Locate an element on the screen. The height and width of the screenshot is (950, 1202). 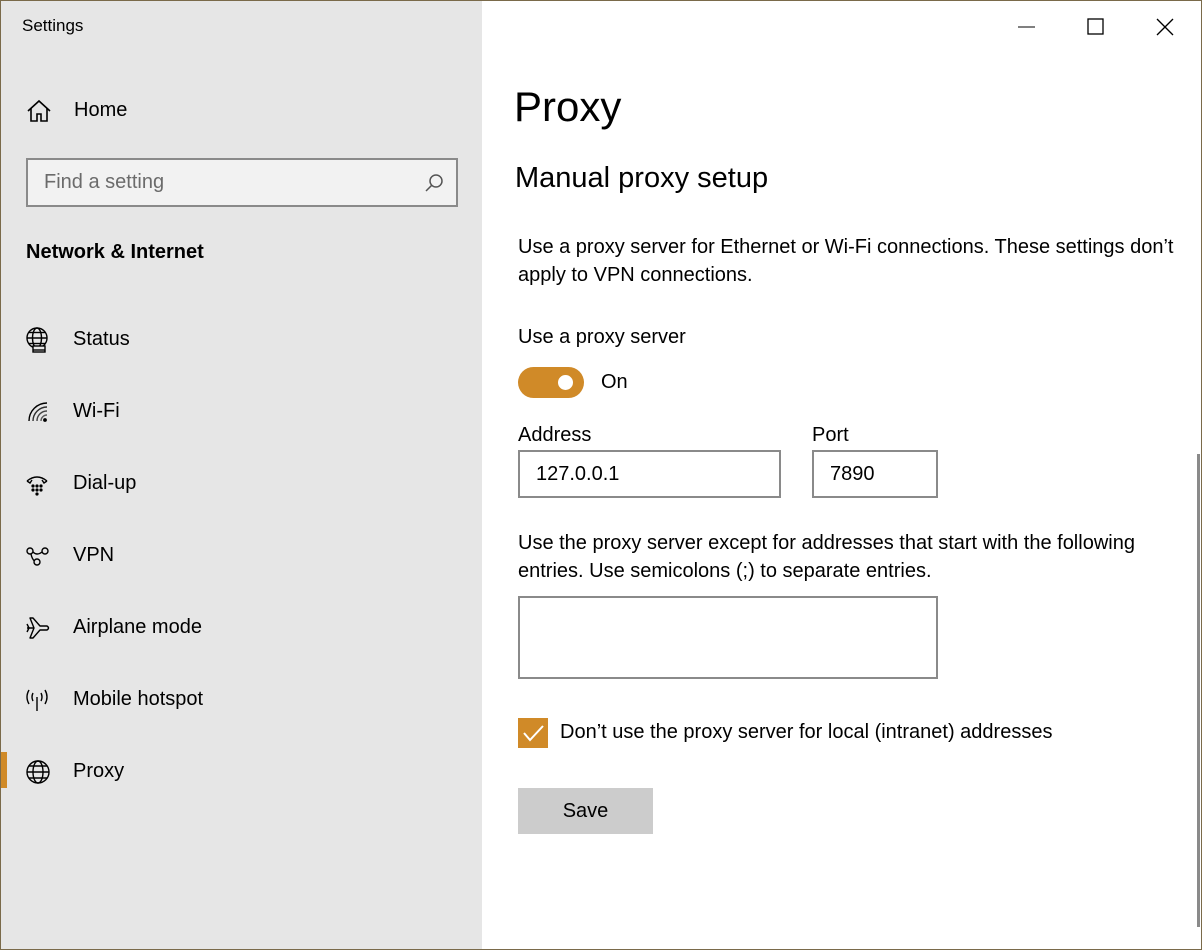
section-title: Network & Internet is located at coordinates (115, 252).